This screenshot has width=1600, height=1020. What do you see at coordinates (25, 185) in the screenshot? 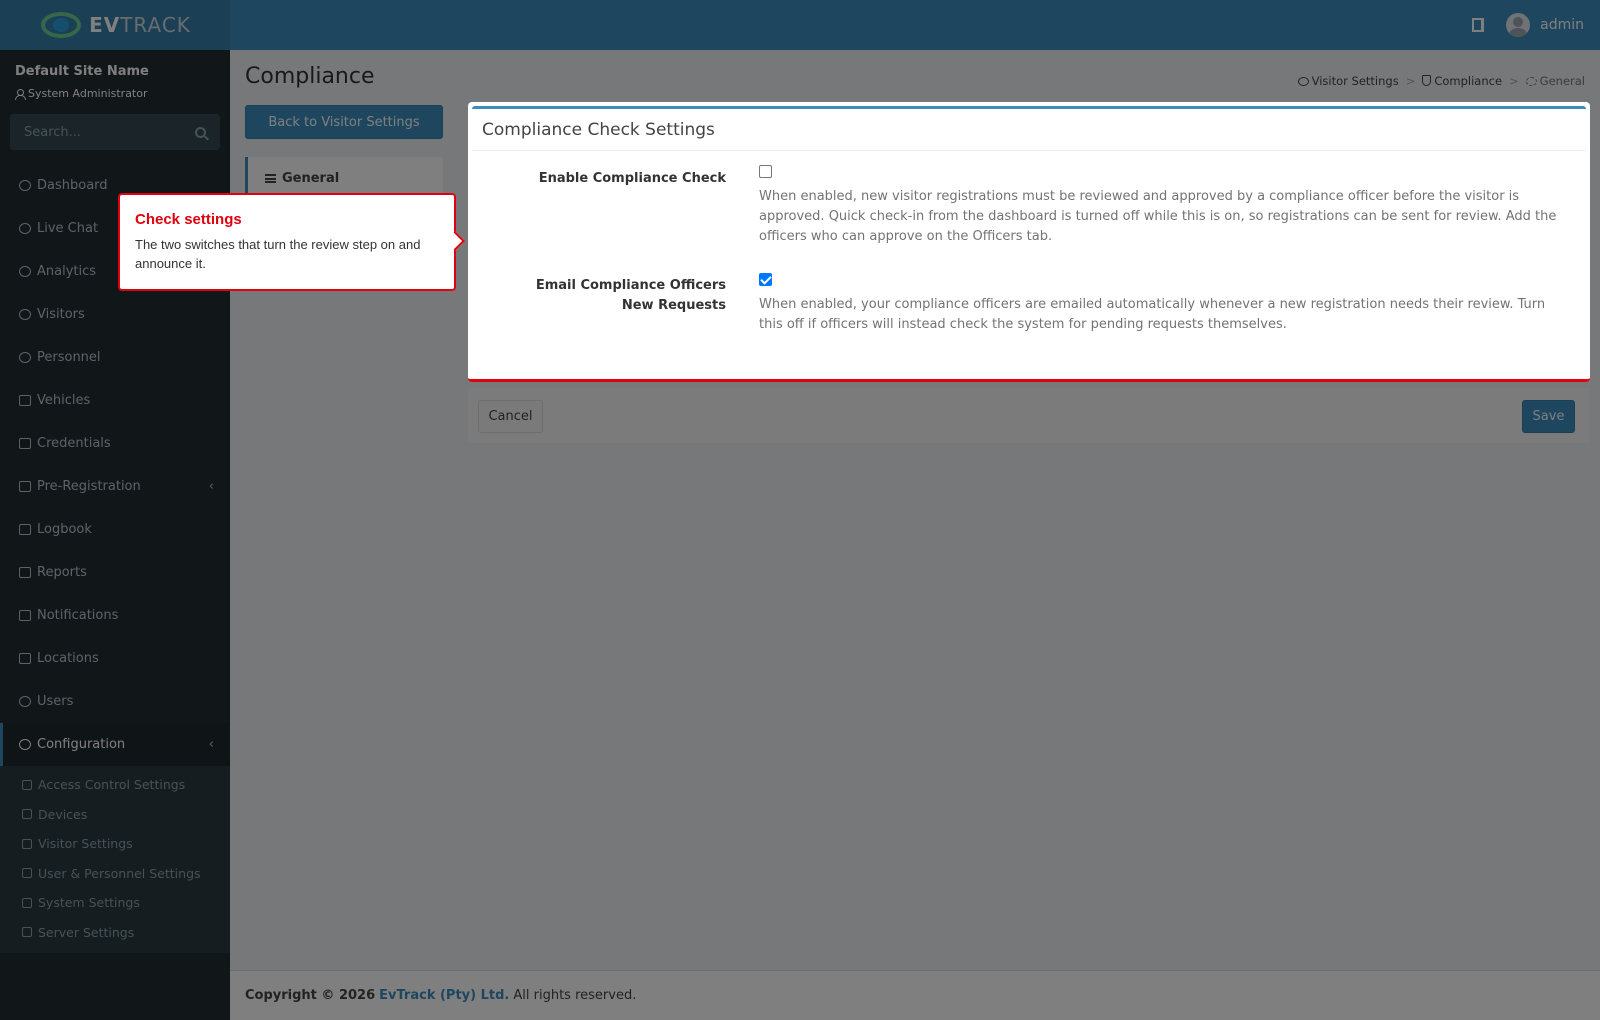
I see `dashboard-icon` at bounding box center [25, 185].